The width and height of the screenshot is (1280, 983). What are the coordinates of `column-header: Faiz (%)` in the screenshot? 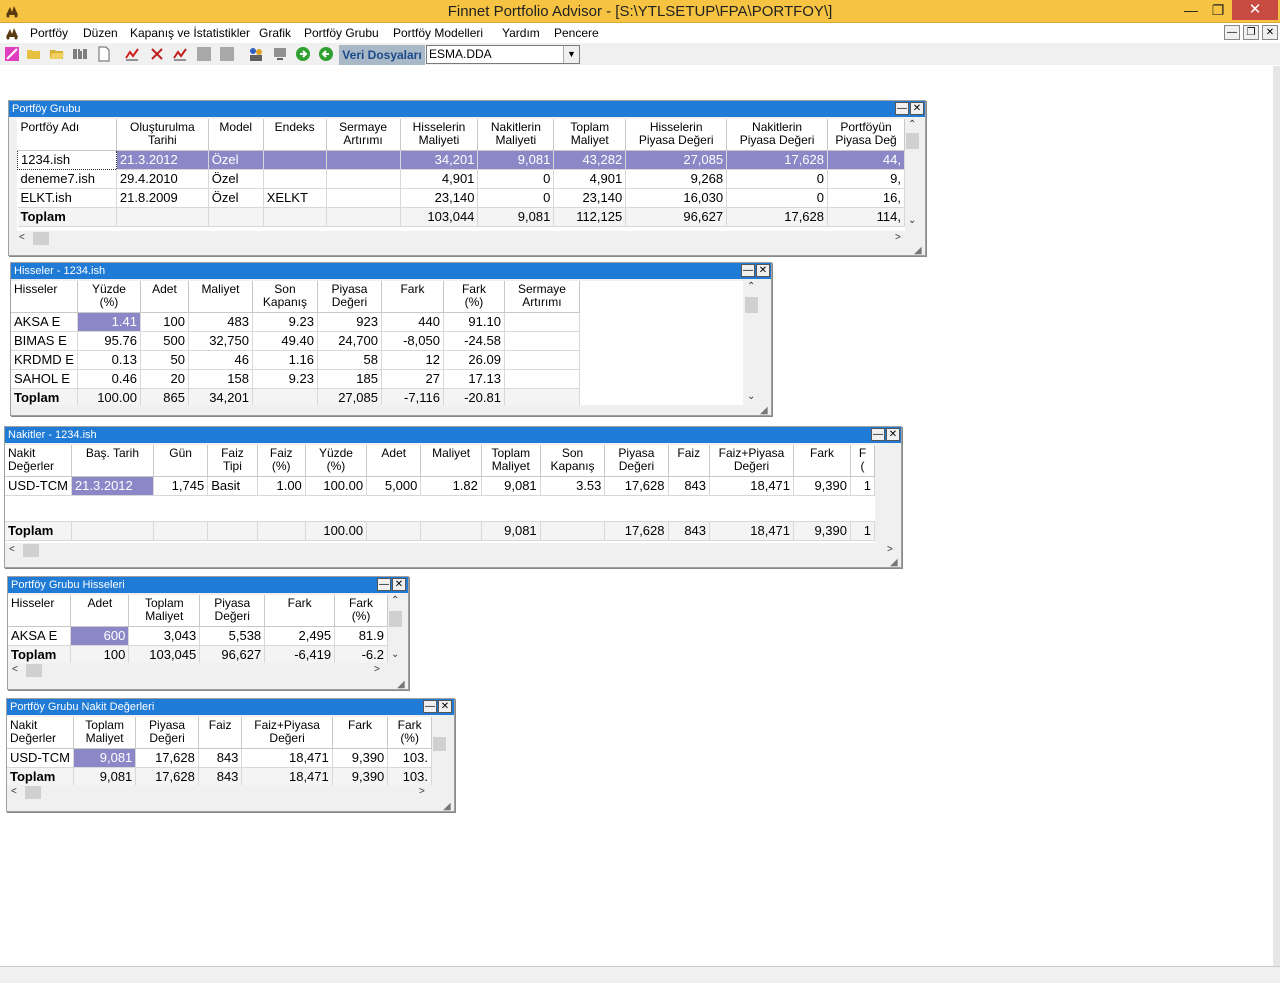 It's located at (281, 461).